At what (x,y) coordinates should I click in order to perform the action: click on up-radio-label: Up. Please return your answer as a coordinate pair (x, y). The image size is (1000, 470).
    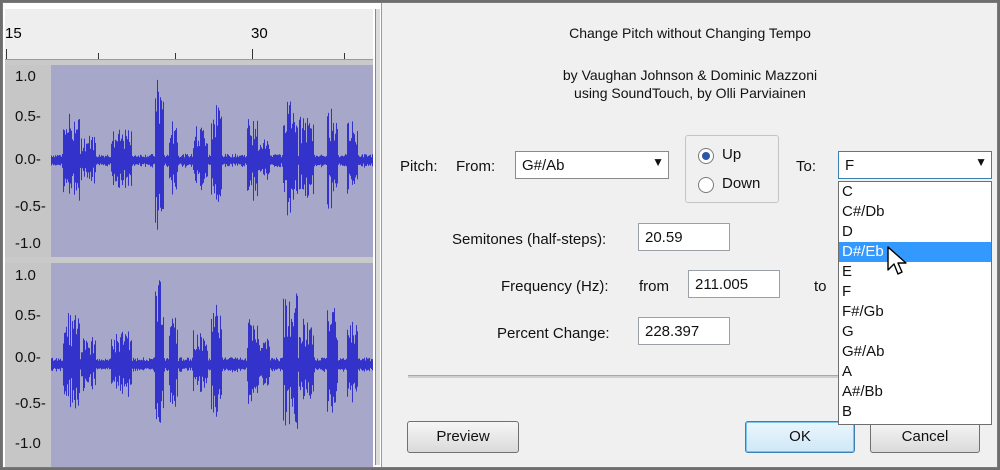
    Looking at the image, I should click on (731, 154).